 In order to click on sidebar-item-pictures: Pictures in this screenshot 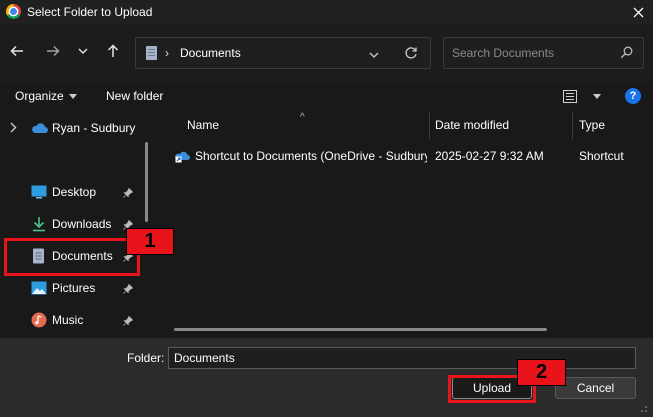, I will do `click(72, 288)`.